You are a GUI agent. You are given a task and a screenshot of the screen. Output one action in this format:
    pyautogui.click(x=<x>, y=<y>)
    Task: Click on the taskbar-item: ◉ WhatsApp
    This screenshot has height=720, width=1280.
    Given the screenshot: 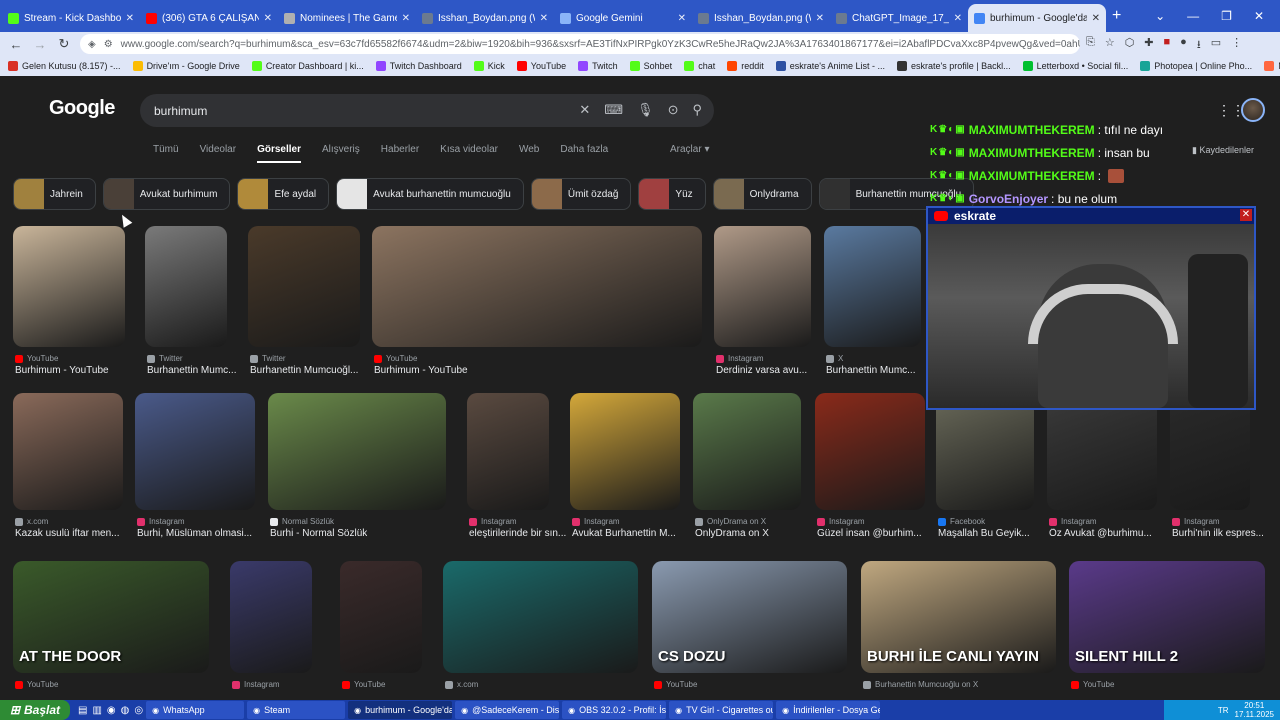 What is the action you would take?
    pyautogui.click(x=195, y=710)
    